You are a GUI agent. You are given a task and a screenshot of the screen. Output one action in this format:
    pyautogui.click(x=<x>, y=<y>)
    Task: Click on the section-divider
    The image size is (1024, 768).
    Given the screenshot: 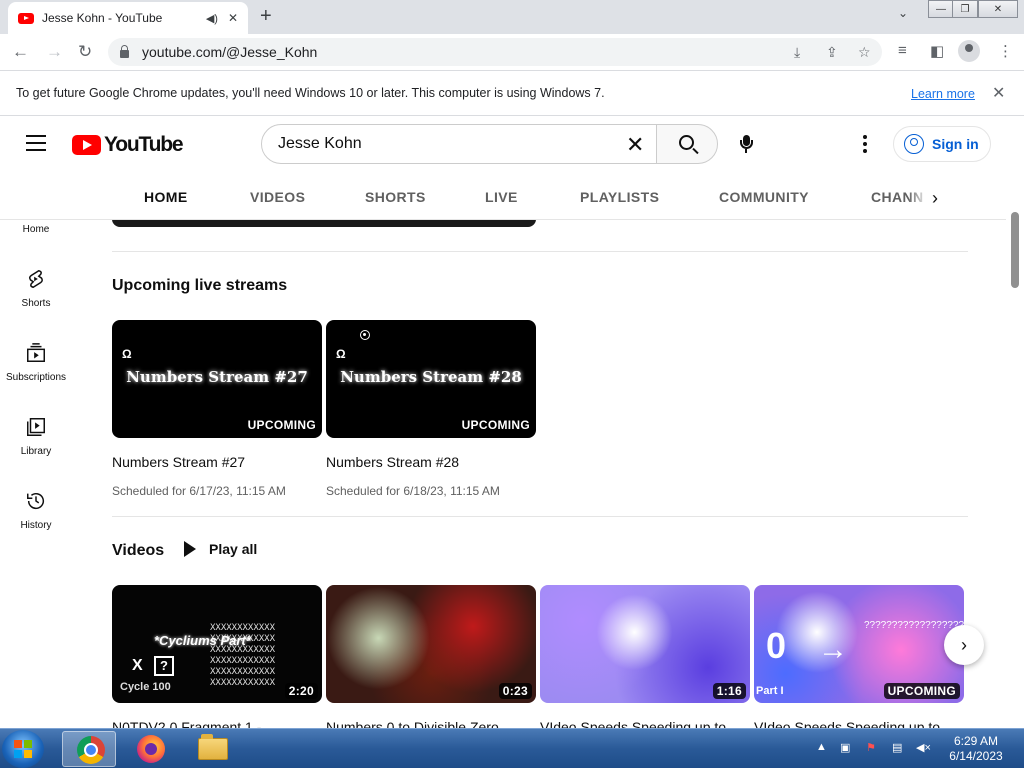 What is the action you would take?
    pyautogui.click(x=540, y=516)
    